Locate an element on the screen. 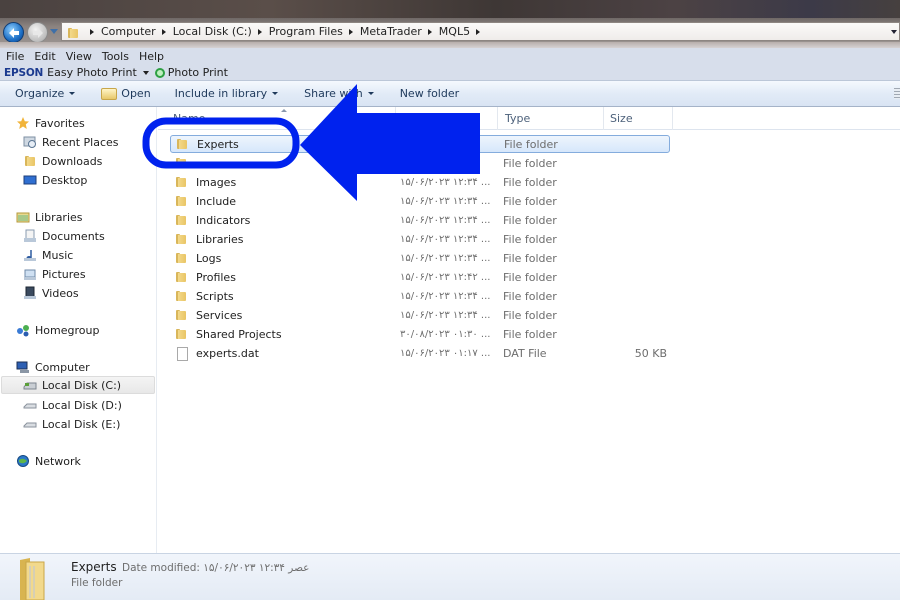  nav-favorites: Favorites is located at coordinates (50, 123).